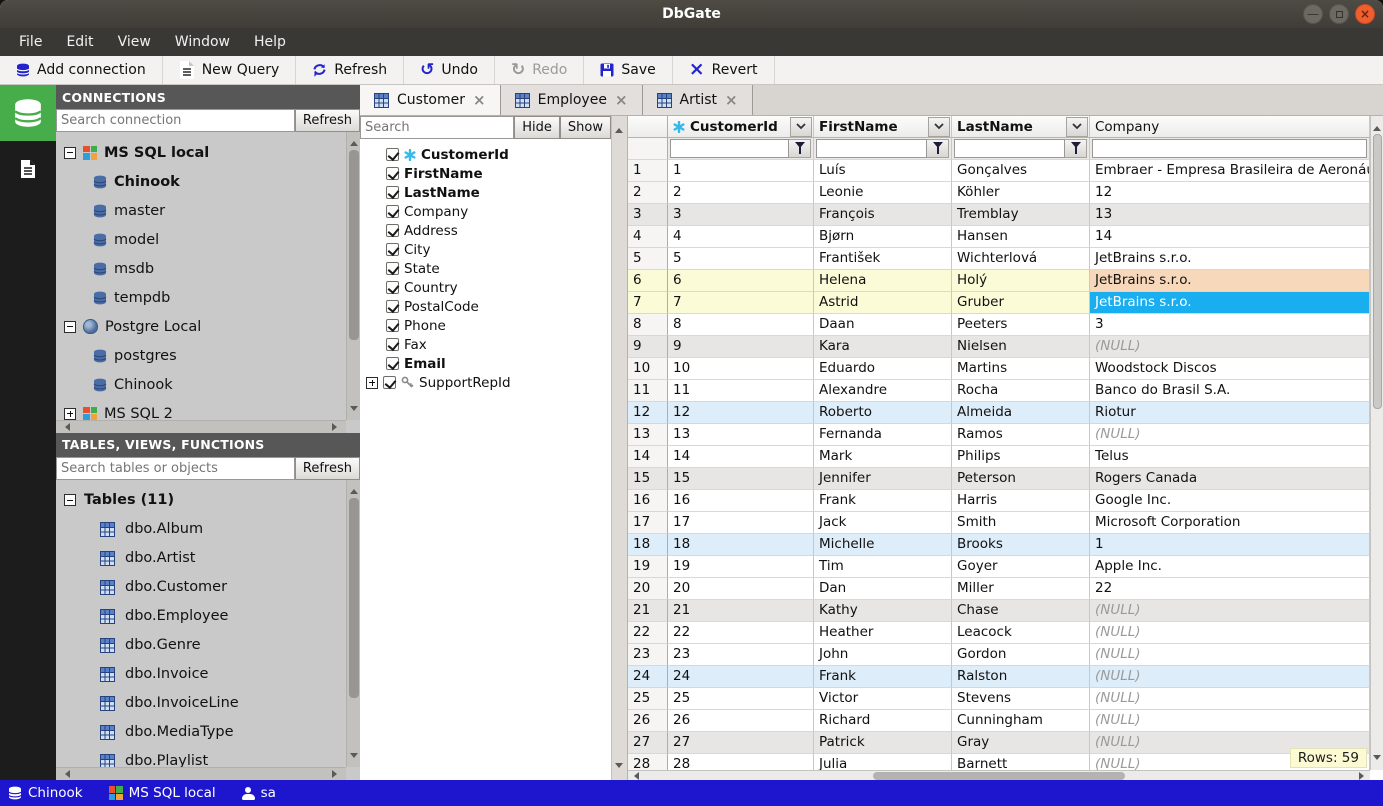 Image resolution: width=1383 pixels, height=806 pixels. What do you see at coordinates (648, 567) in the screenshot?
I see `row-number: 19` at bounding box center [648, 567].